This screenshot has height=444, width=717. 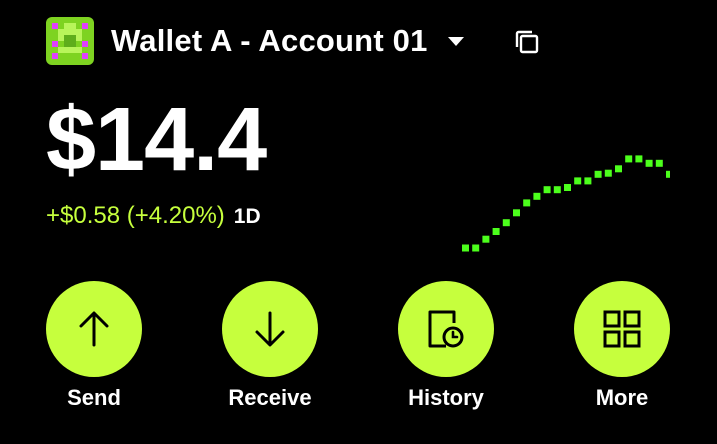 What do you see at coordinates (566, 203) in the screenshot?
I see `price-sparkline` at bounding box center [566, 203].